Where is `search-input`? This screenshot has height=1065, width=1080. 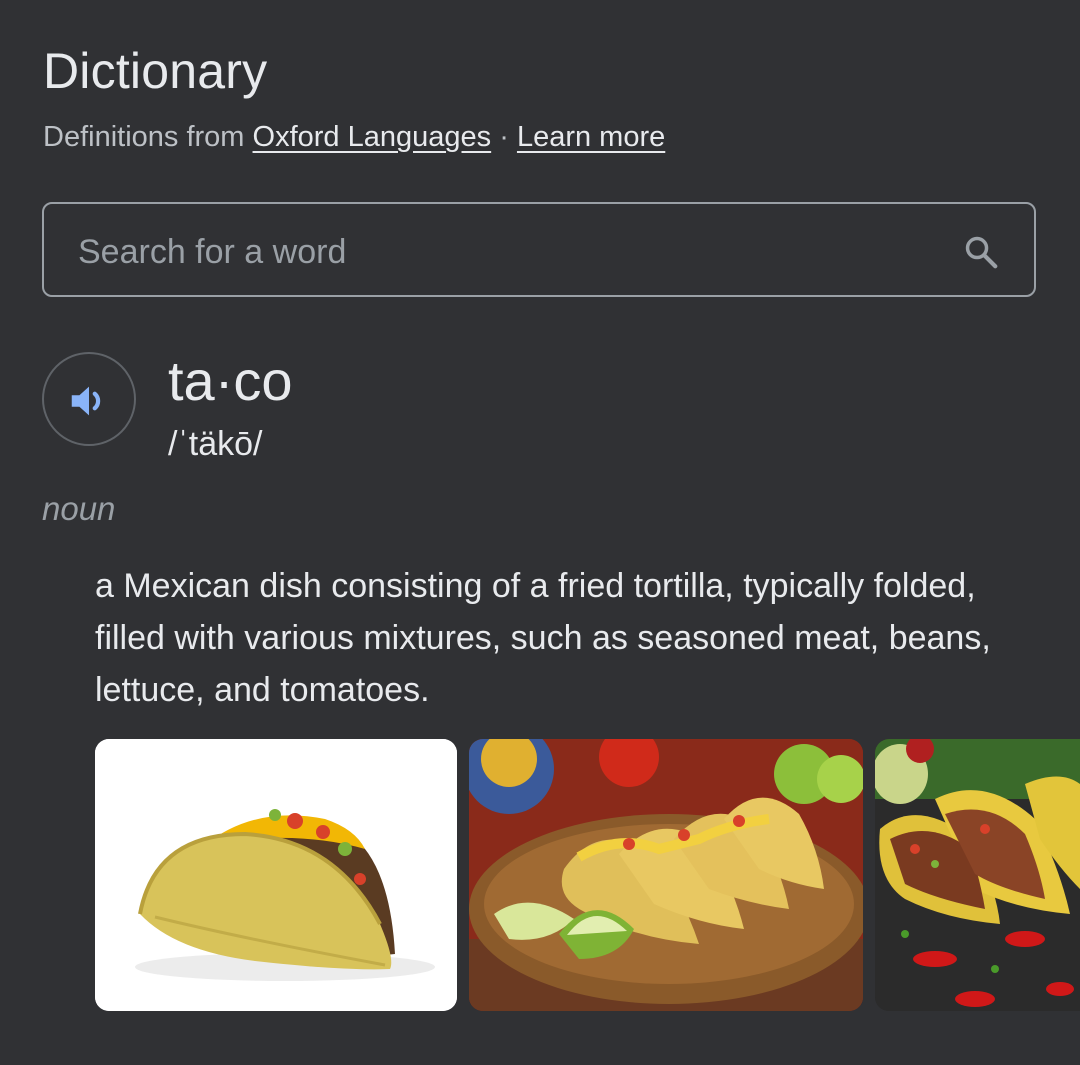
search-input is located at coordinates (508, 252).